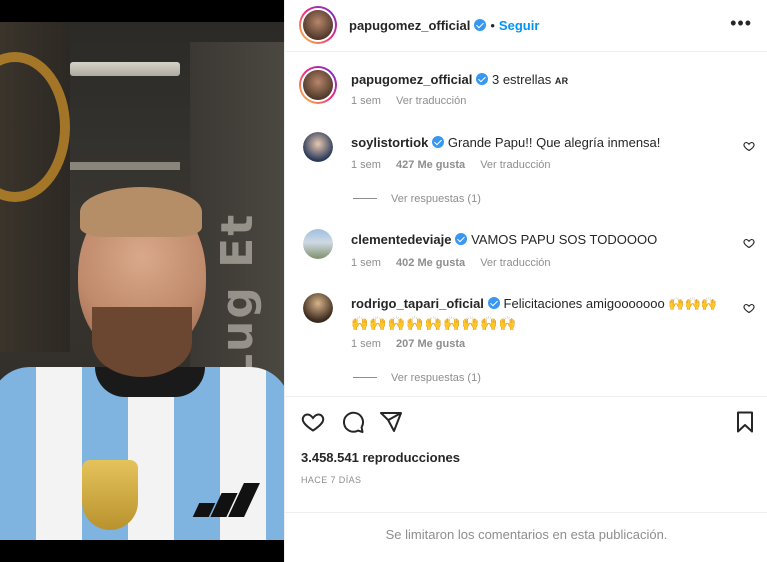 The width and height of the screenshot is (767, 562). I want to click on ceiling-light, so click(125, 69).